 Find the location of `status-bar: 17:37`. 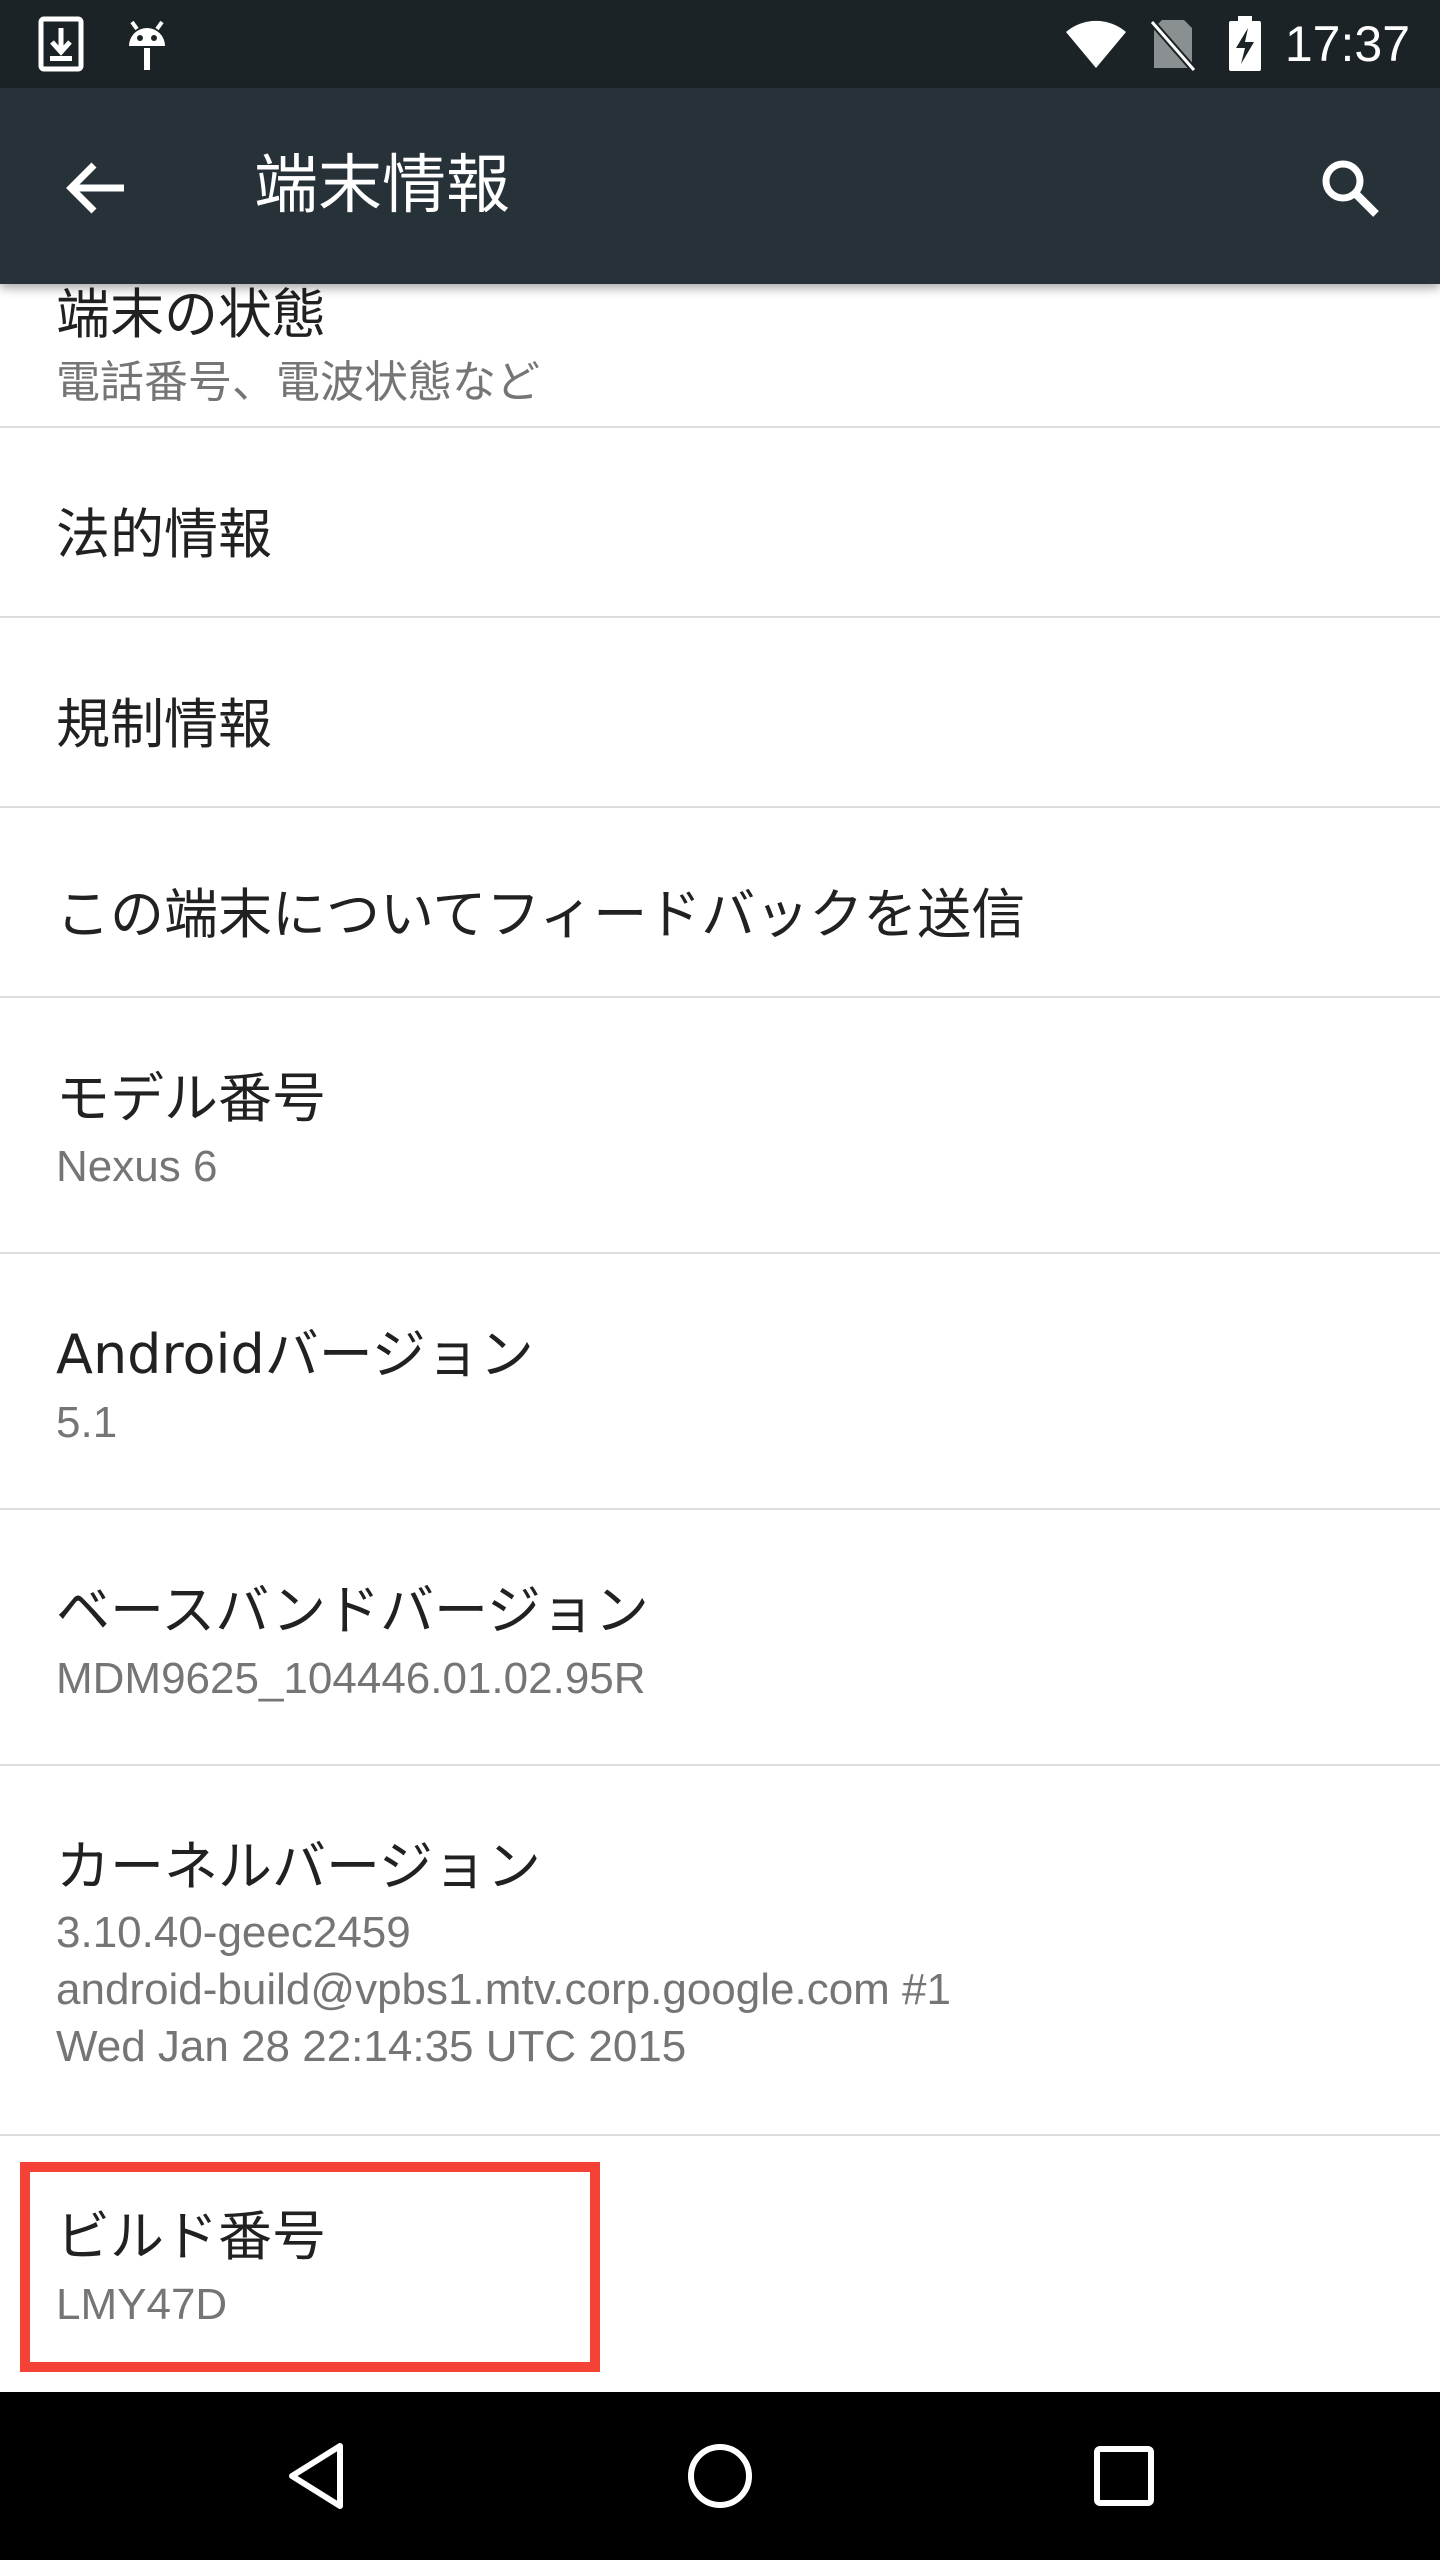

status-bar: 17:37 is located at coordinates (720, 44).